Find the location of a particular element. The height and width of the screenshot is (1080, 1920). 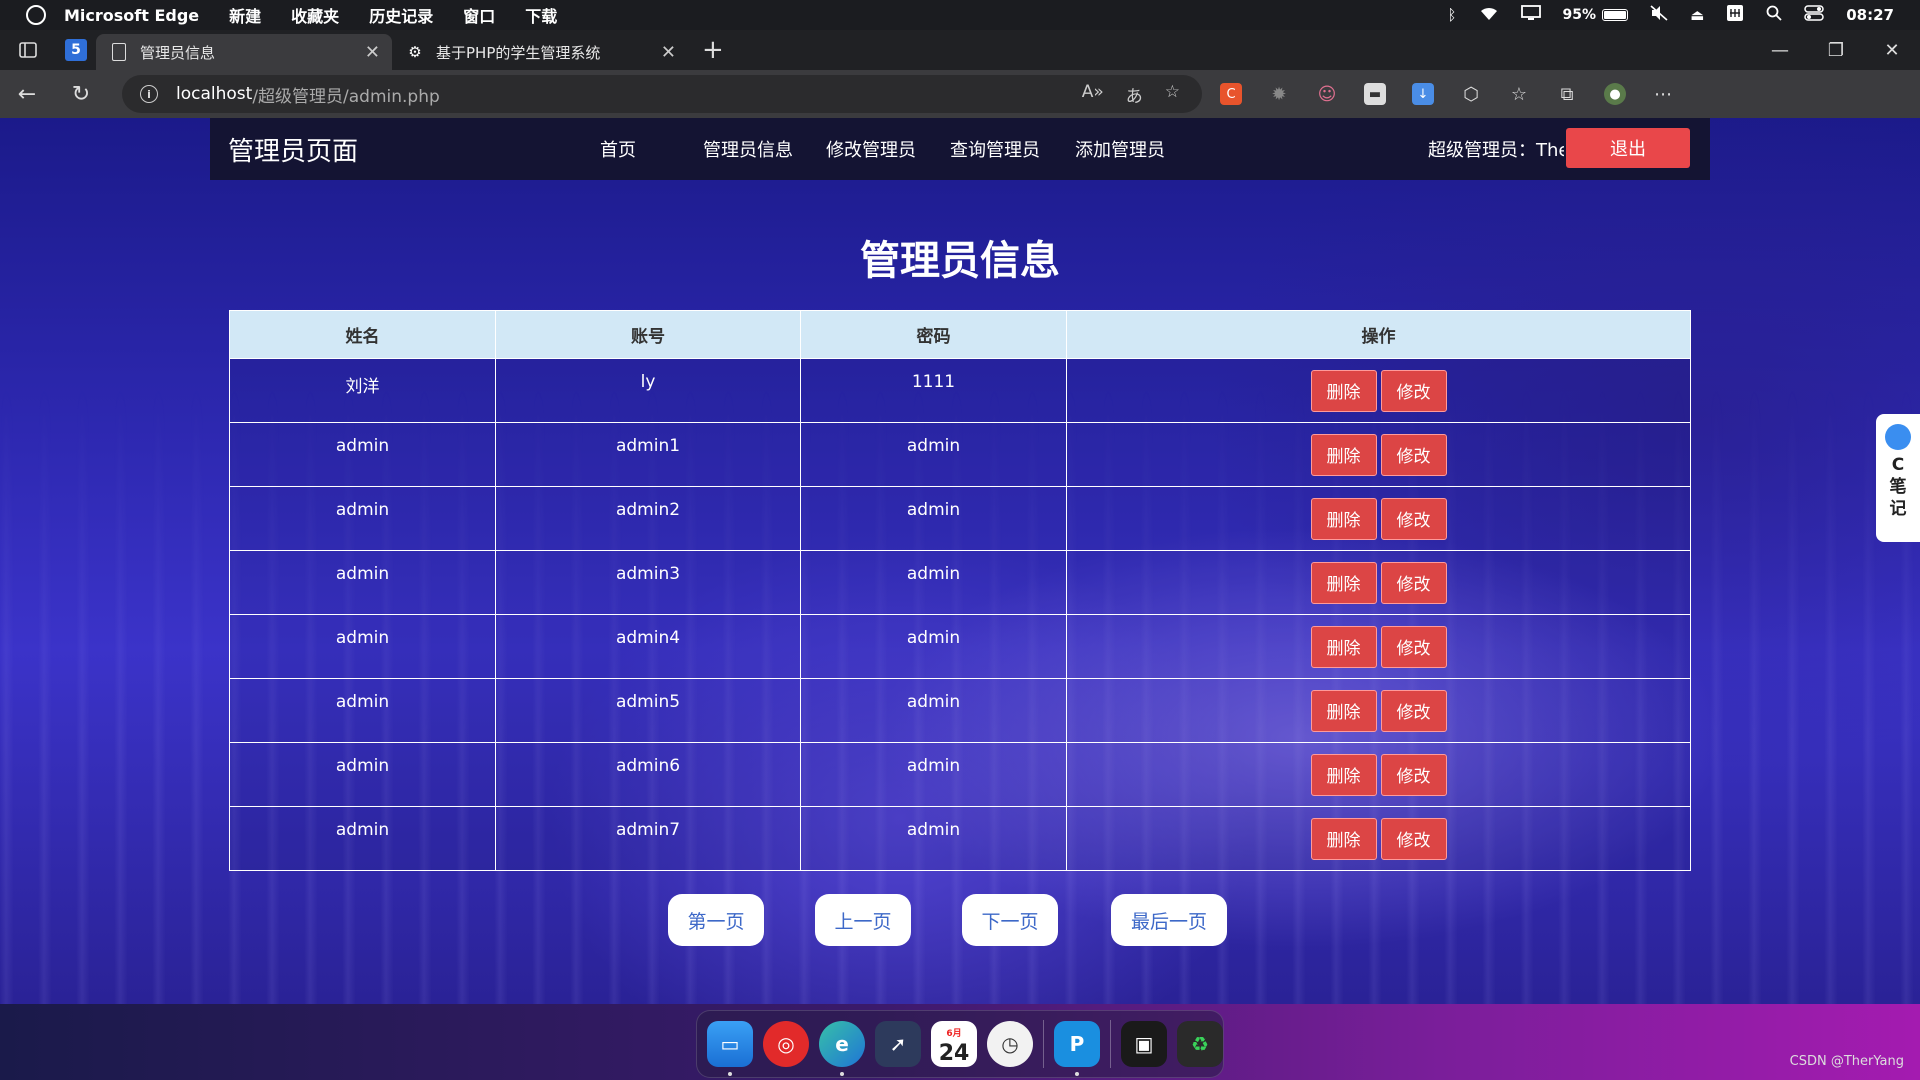

cell-name: 刘洋 is located at coordinates (362, 390).